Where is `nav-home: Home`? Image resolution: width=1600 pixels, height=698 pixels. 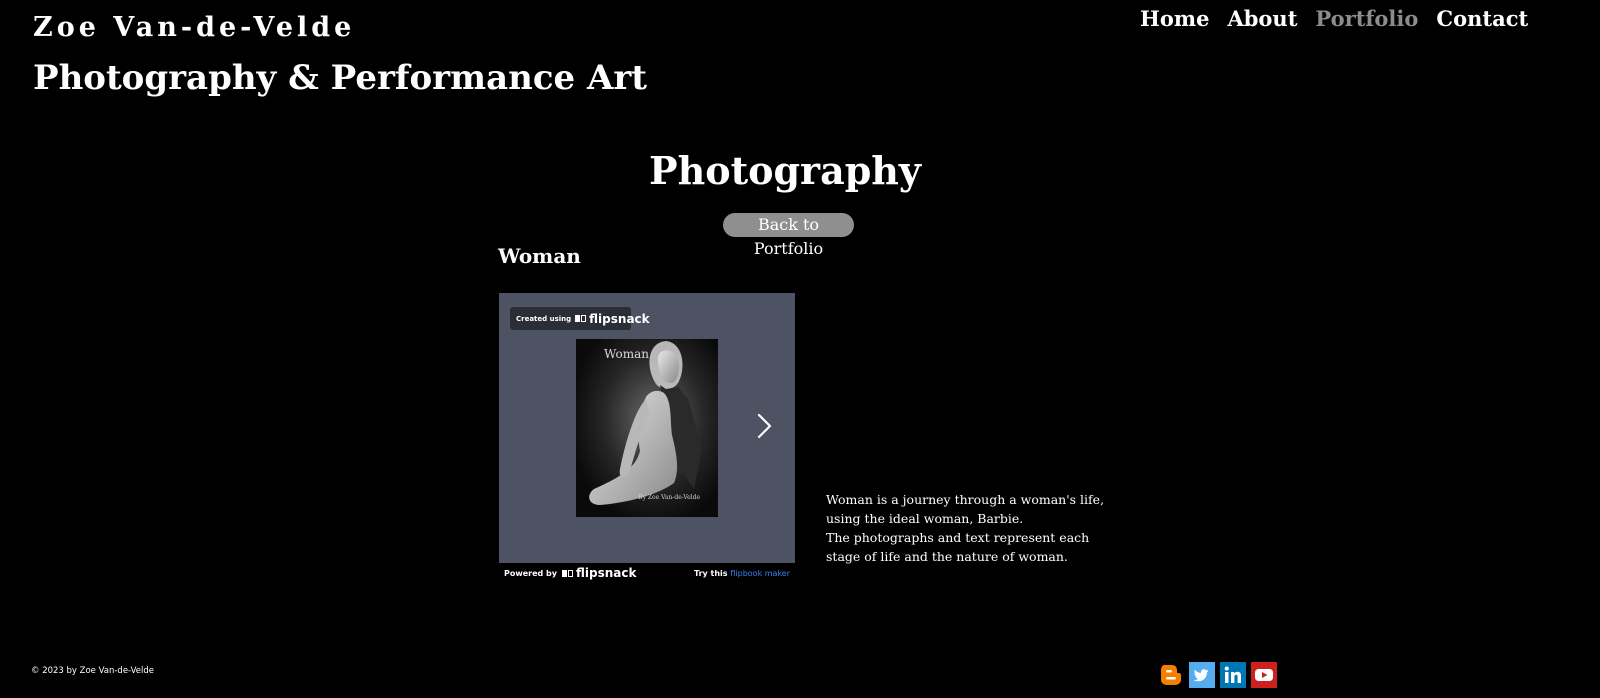 nav-home: Home is located at coordinates (1174, 18).